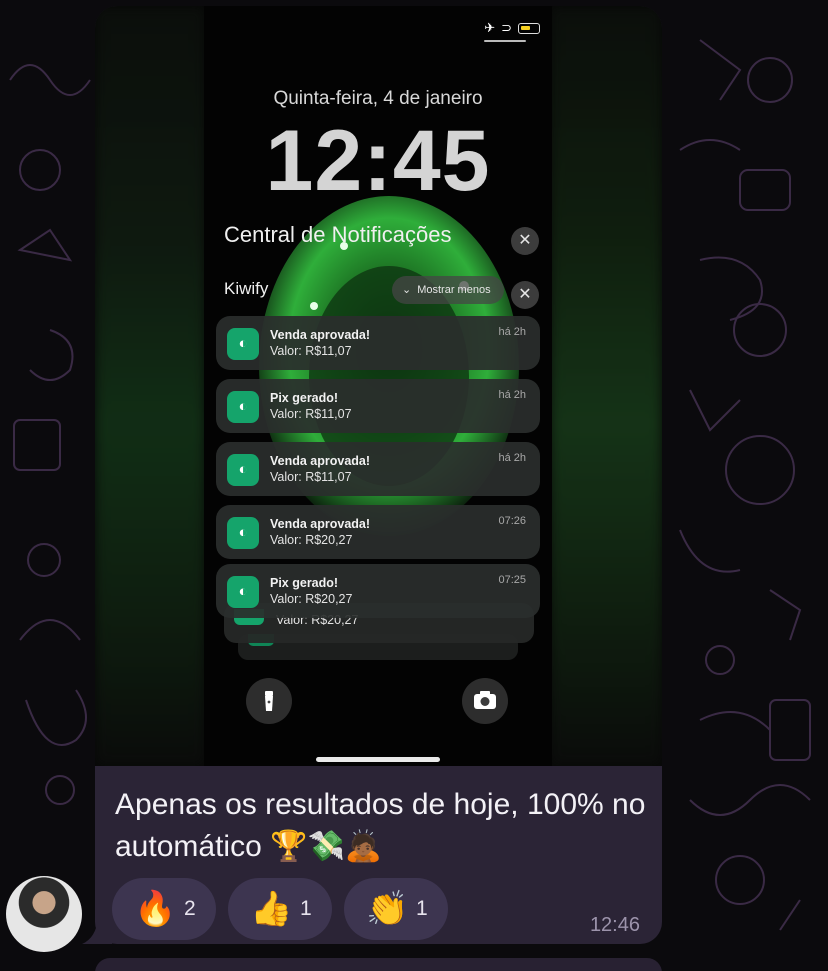  I want to click on message-timestamp: 12:46, so click(614, 925).